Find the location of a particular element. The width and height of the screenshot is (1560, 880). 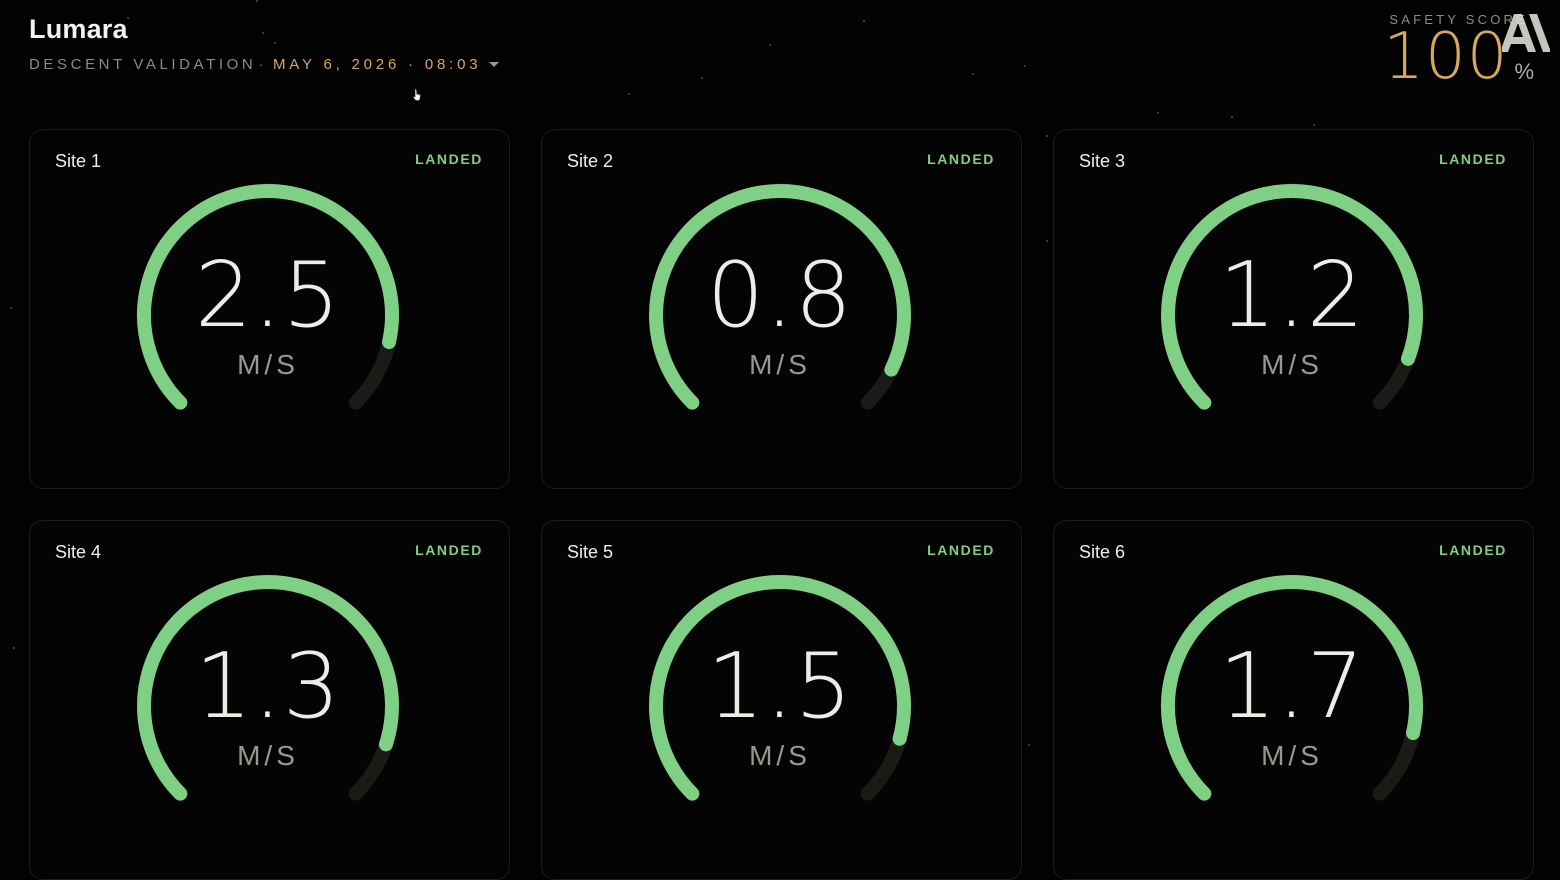

safety-score-unit: % is located at coordinates (1524, 71).